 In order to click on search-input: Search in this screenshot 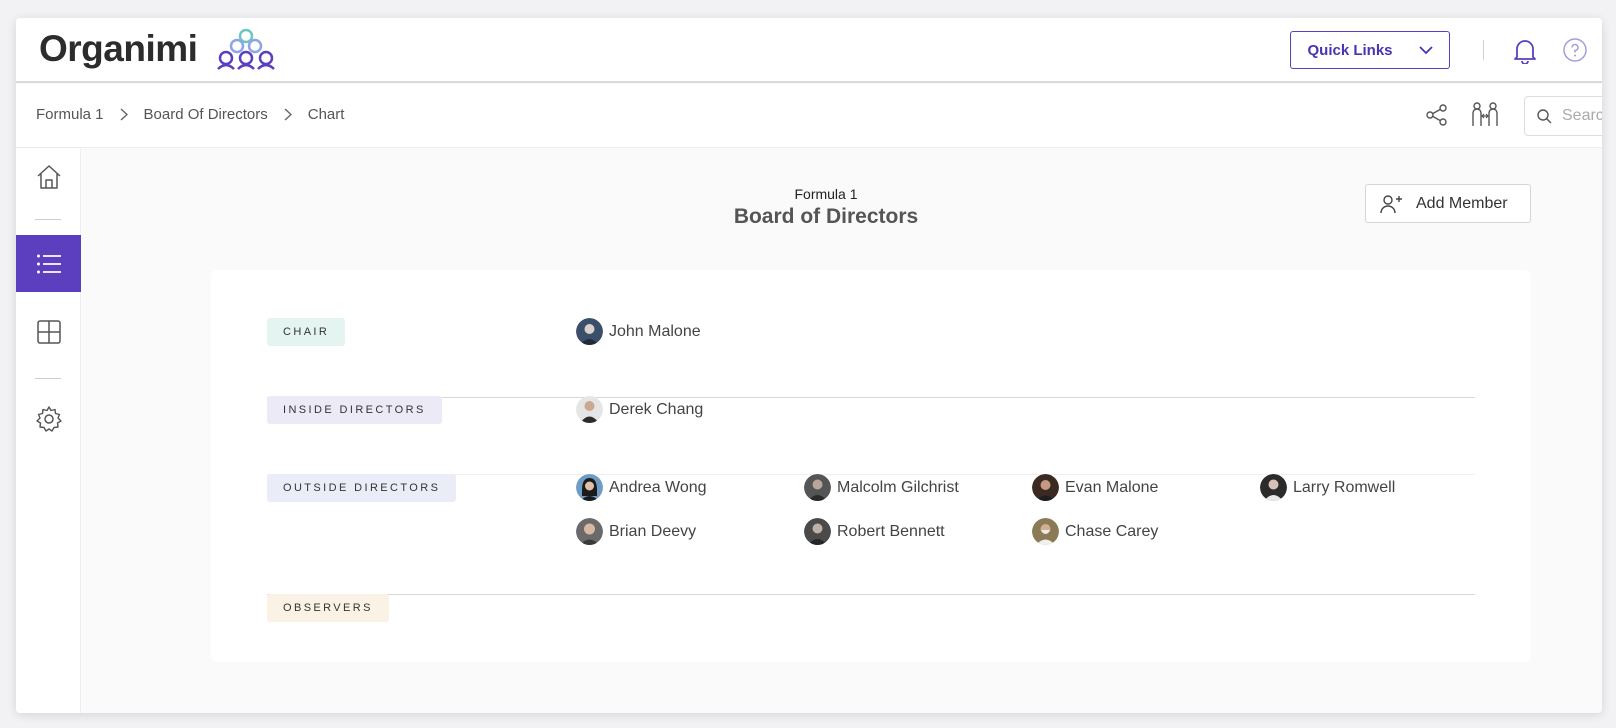, I will do `click(1563, 116)`.